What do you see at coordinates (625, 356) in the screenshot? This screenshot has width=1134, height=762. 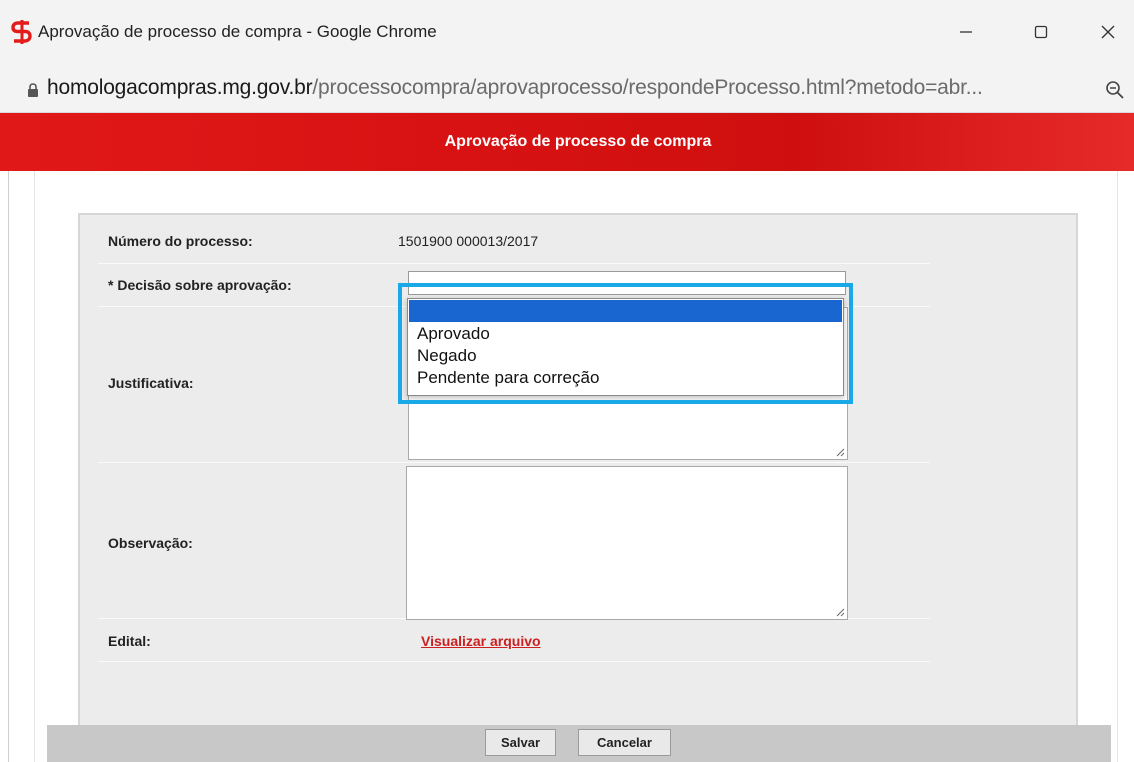 I see `dropdown-option-negado: Negado` at bounding box center [625, 356].